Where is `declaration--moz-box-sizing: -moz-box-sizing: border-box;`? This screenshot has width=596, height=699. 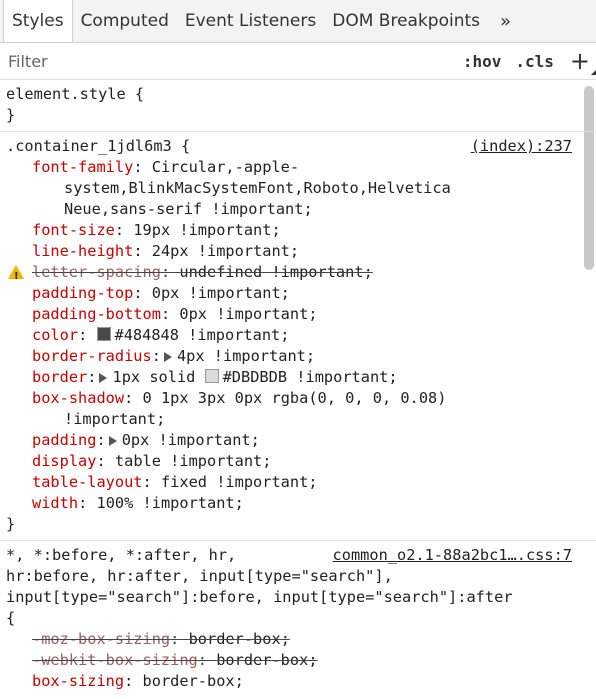
declaration--moz-box-sizing: -moz-box-sizing: border-box; is located at coordinates (288, 639).